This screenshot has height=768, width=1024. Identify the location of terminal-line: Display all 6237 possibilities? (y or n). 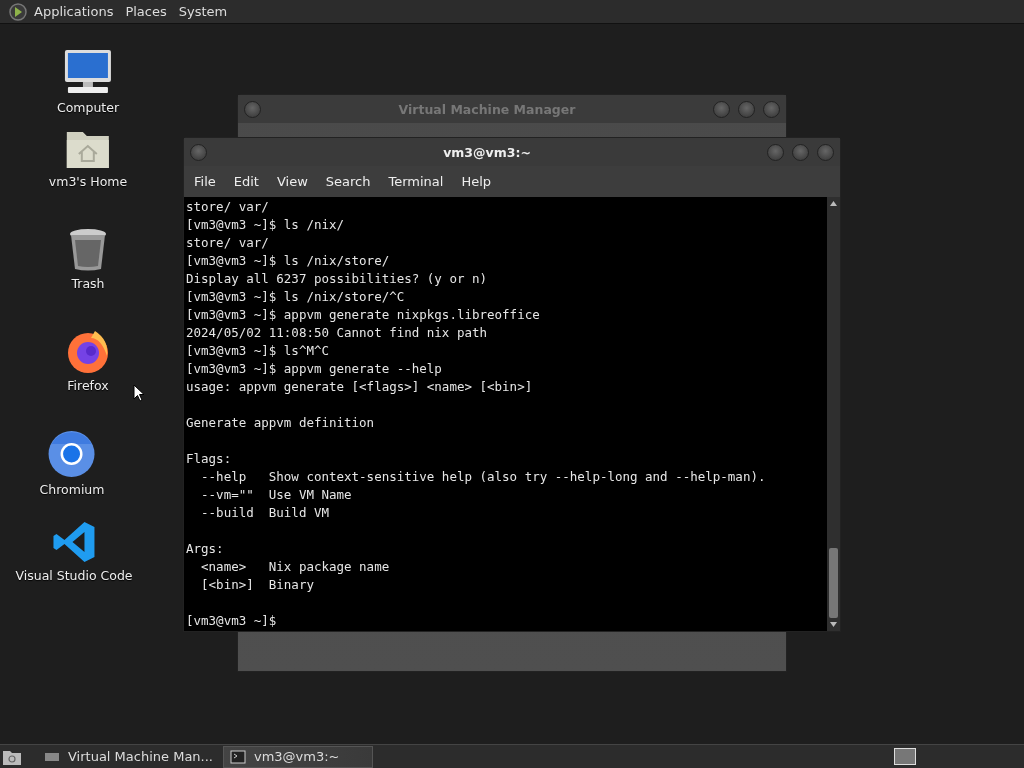
(337, 279).